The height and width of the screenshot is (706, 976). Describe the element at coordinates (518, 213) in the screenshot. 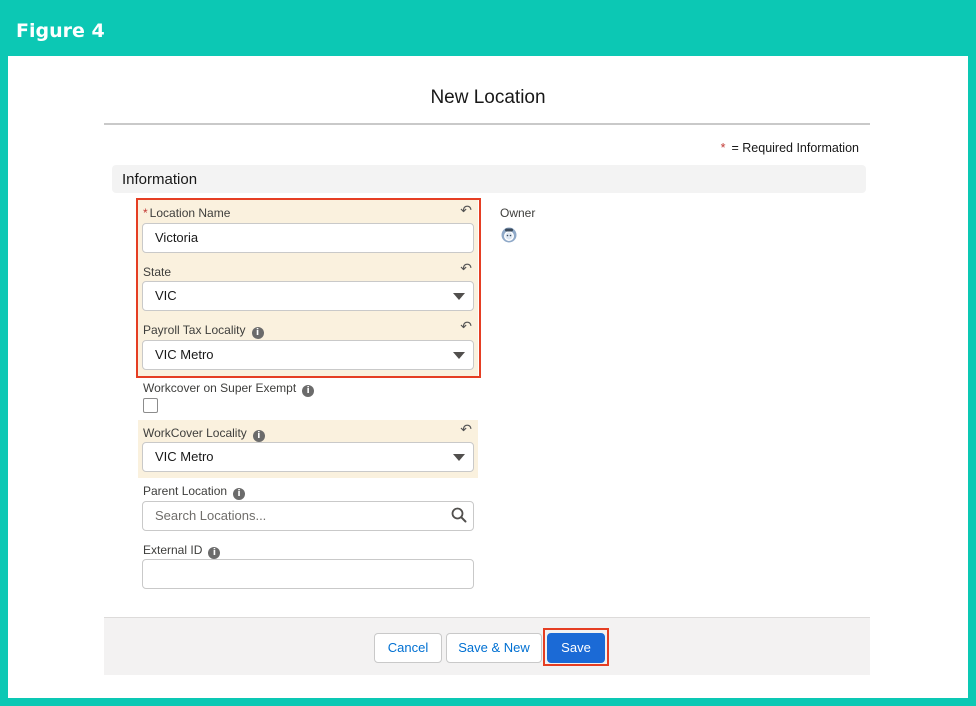

I see `owner-label: Owner` at that location.